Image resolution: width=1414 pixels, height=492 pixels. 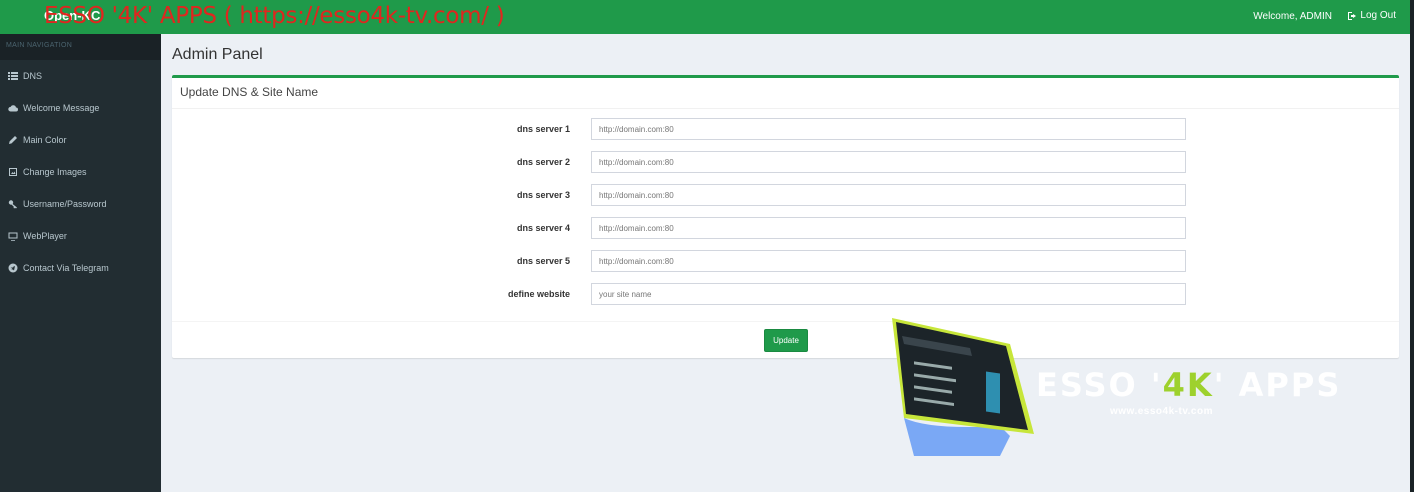 I want to click on sidebar-item-contact-telegram: Contact Via Telegram, so click(x=80, y=268).